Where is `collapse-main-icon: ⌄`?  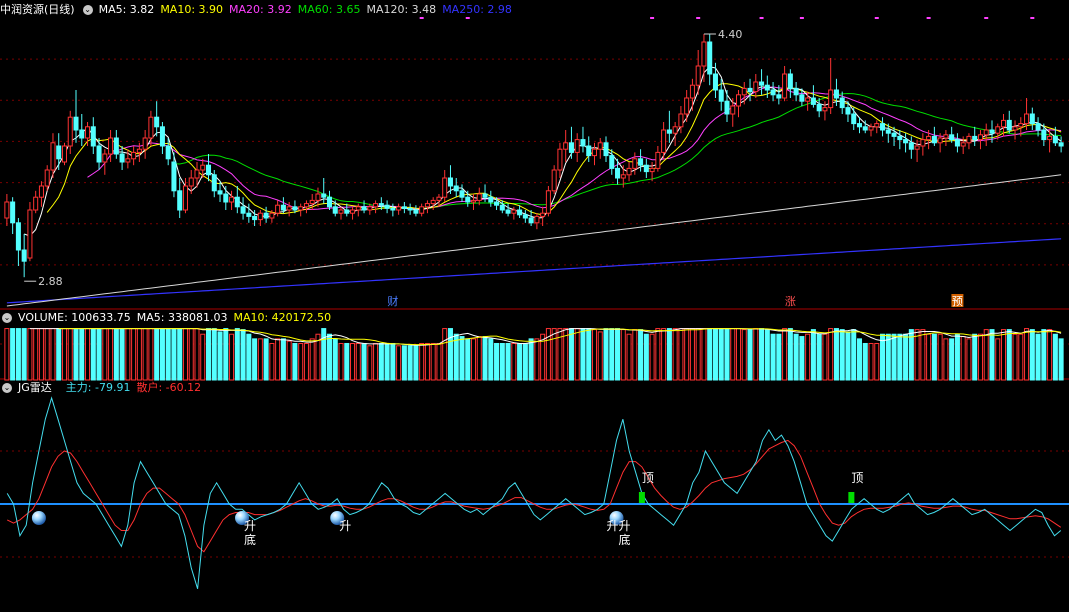 collapse-main-icon: ⌄ is located at coordinates (87, 10).